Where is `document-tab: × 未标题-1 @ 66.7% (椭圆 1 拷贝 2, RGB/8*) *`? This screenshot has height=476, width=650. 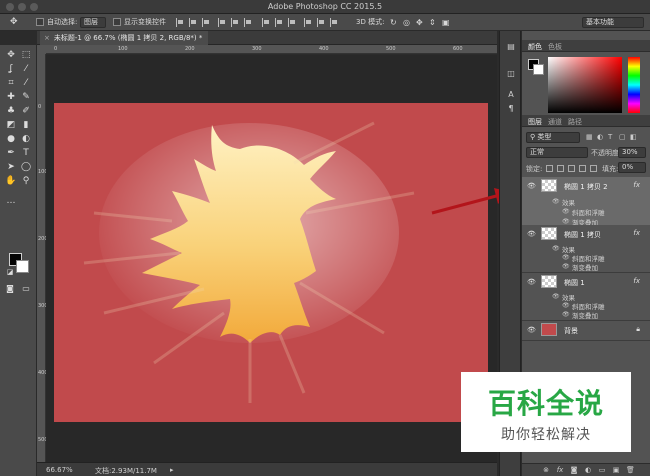 document-tab: × 未标题-1 @ 66.7% (椭圆 1 拷贝 2, RGB/8*) * is located at coordinates (124, 38).